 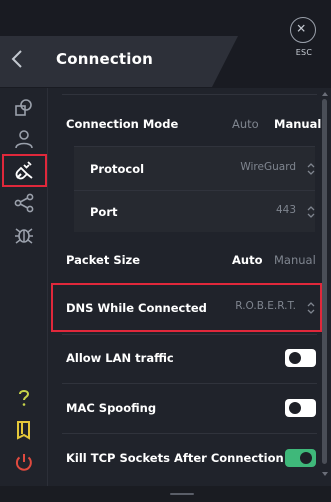 I want to click on protocol-label: Protocol, so click(x=117, y=169).